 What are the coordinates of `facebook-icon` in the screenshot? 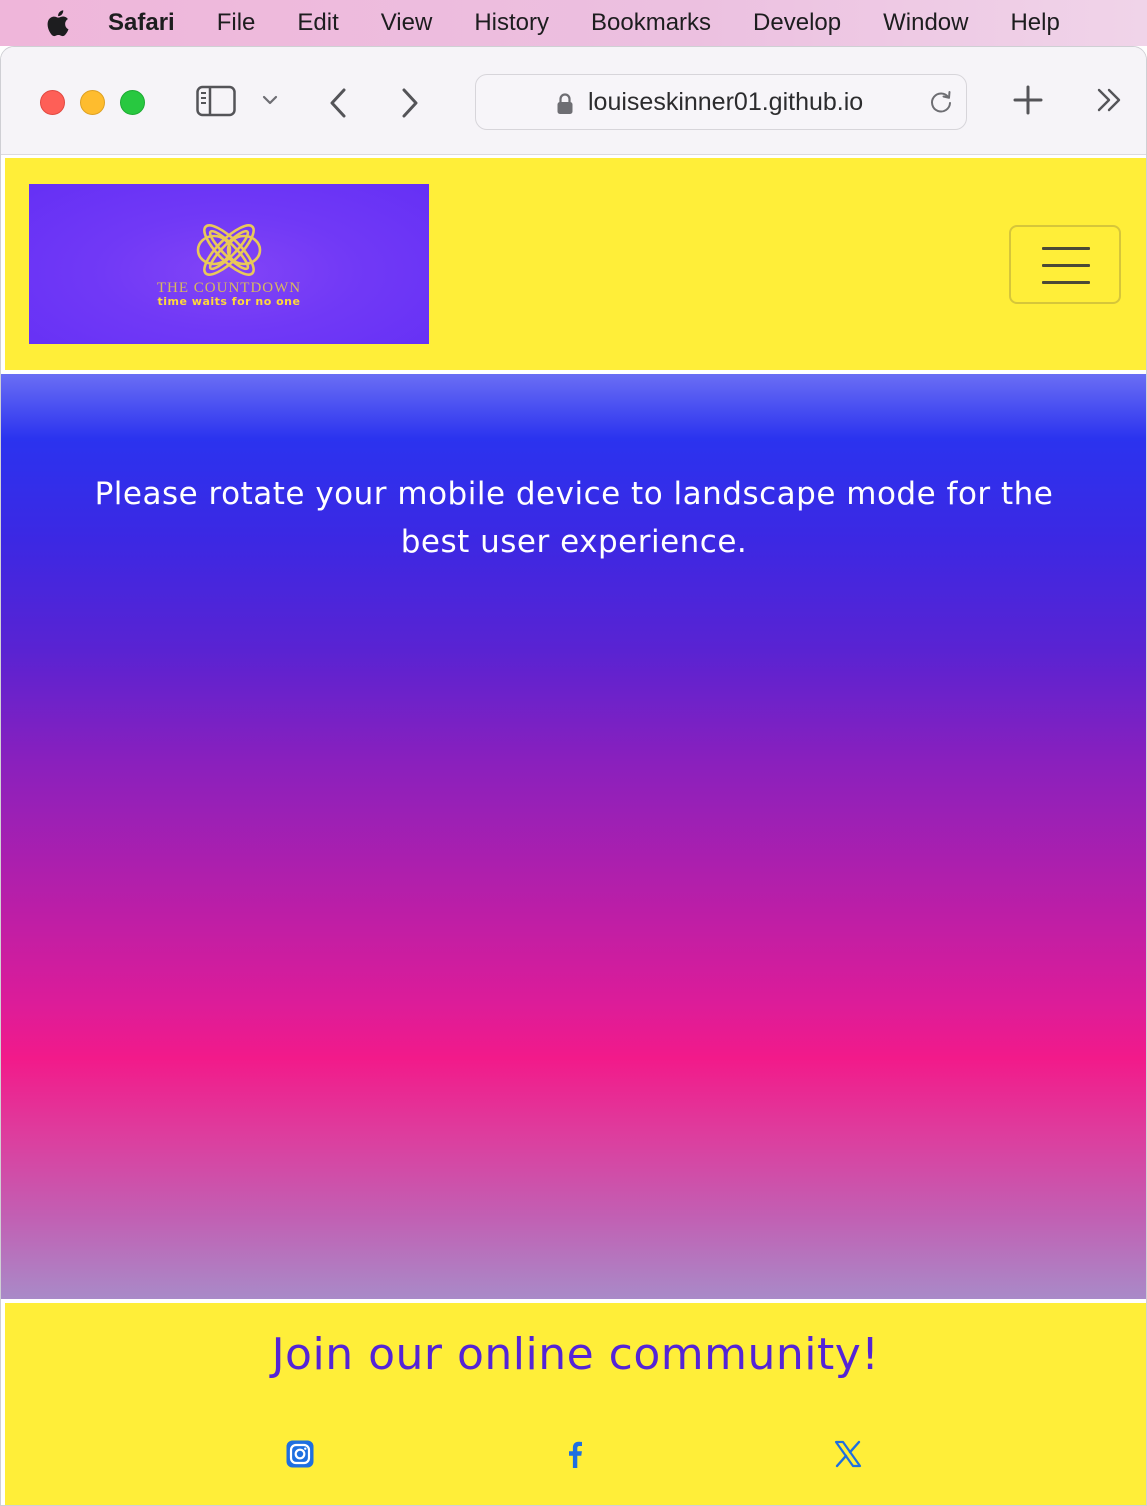 It's located at (575, 1454).